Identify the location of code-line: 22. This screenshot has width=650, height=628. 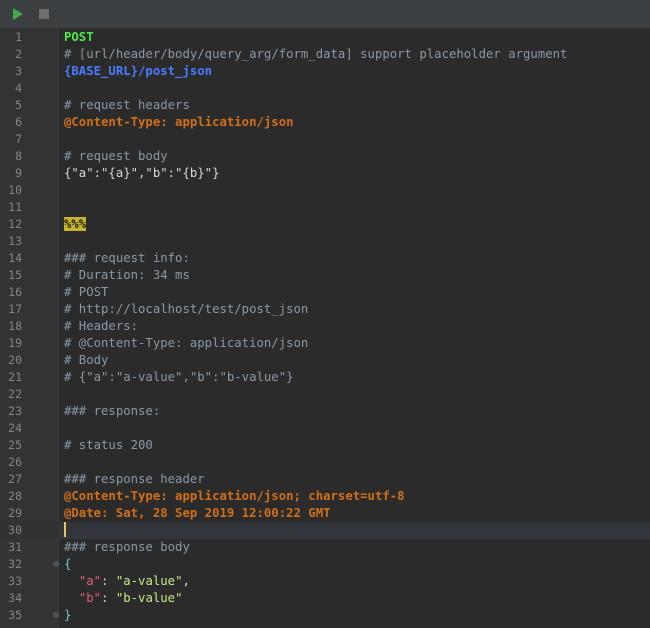
(325, 394).